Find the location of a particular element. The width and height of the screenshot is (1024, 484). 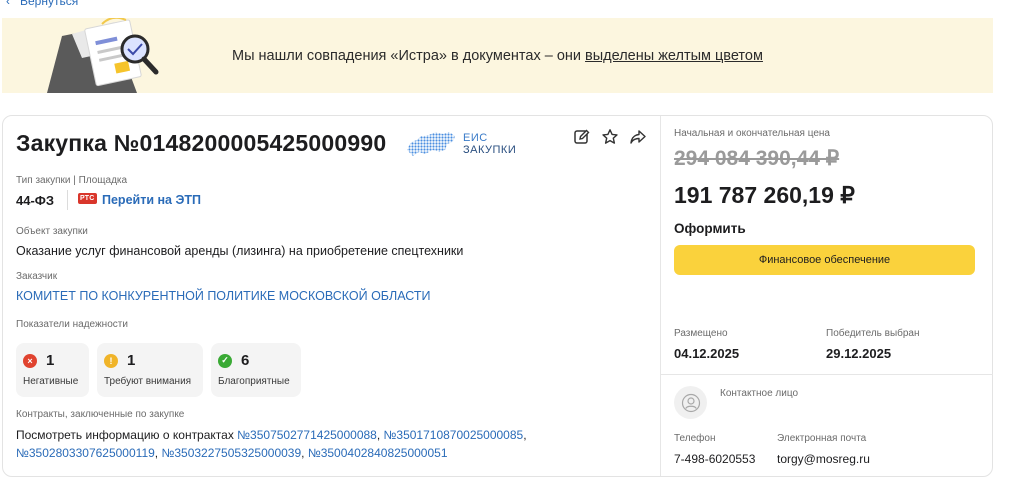

customer-label: Заказчик is located at coordinates (37, 276).